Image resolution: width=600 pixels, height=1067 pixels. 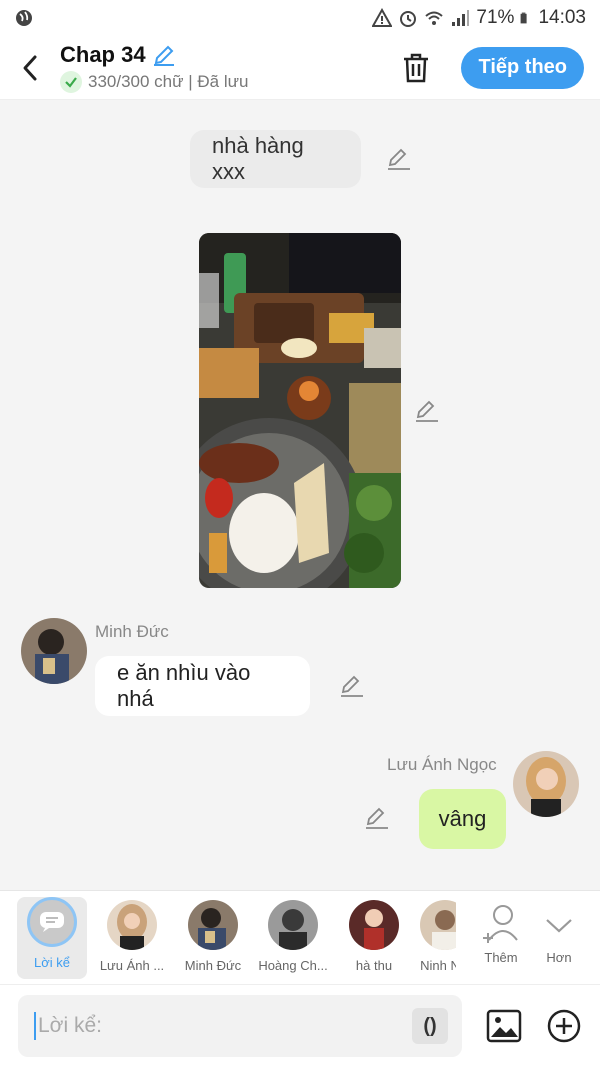 What do you see at coordinates (52, 922) in the screenshot?
I see `narrator-icon` at bounding box center [52, 922].